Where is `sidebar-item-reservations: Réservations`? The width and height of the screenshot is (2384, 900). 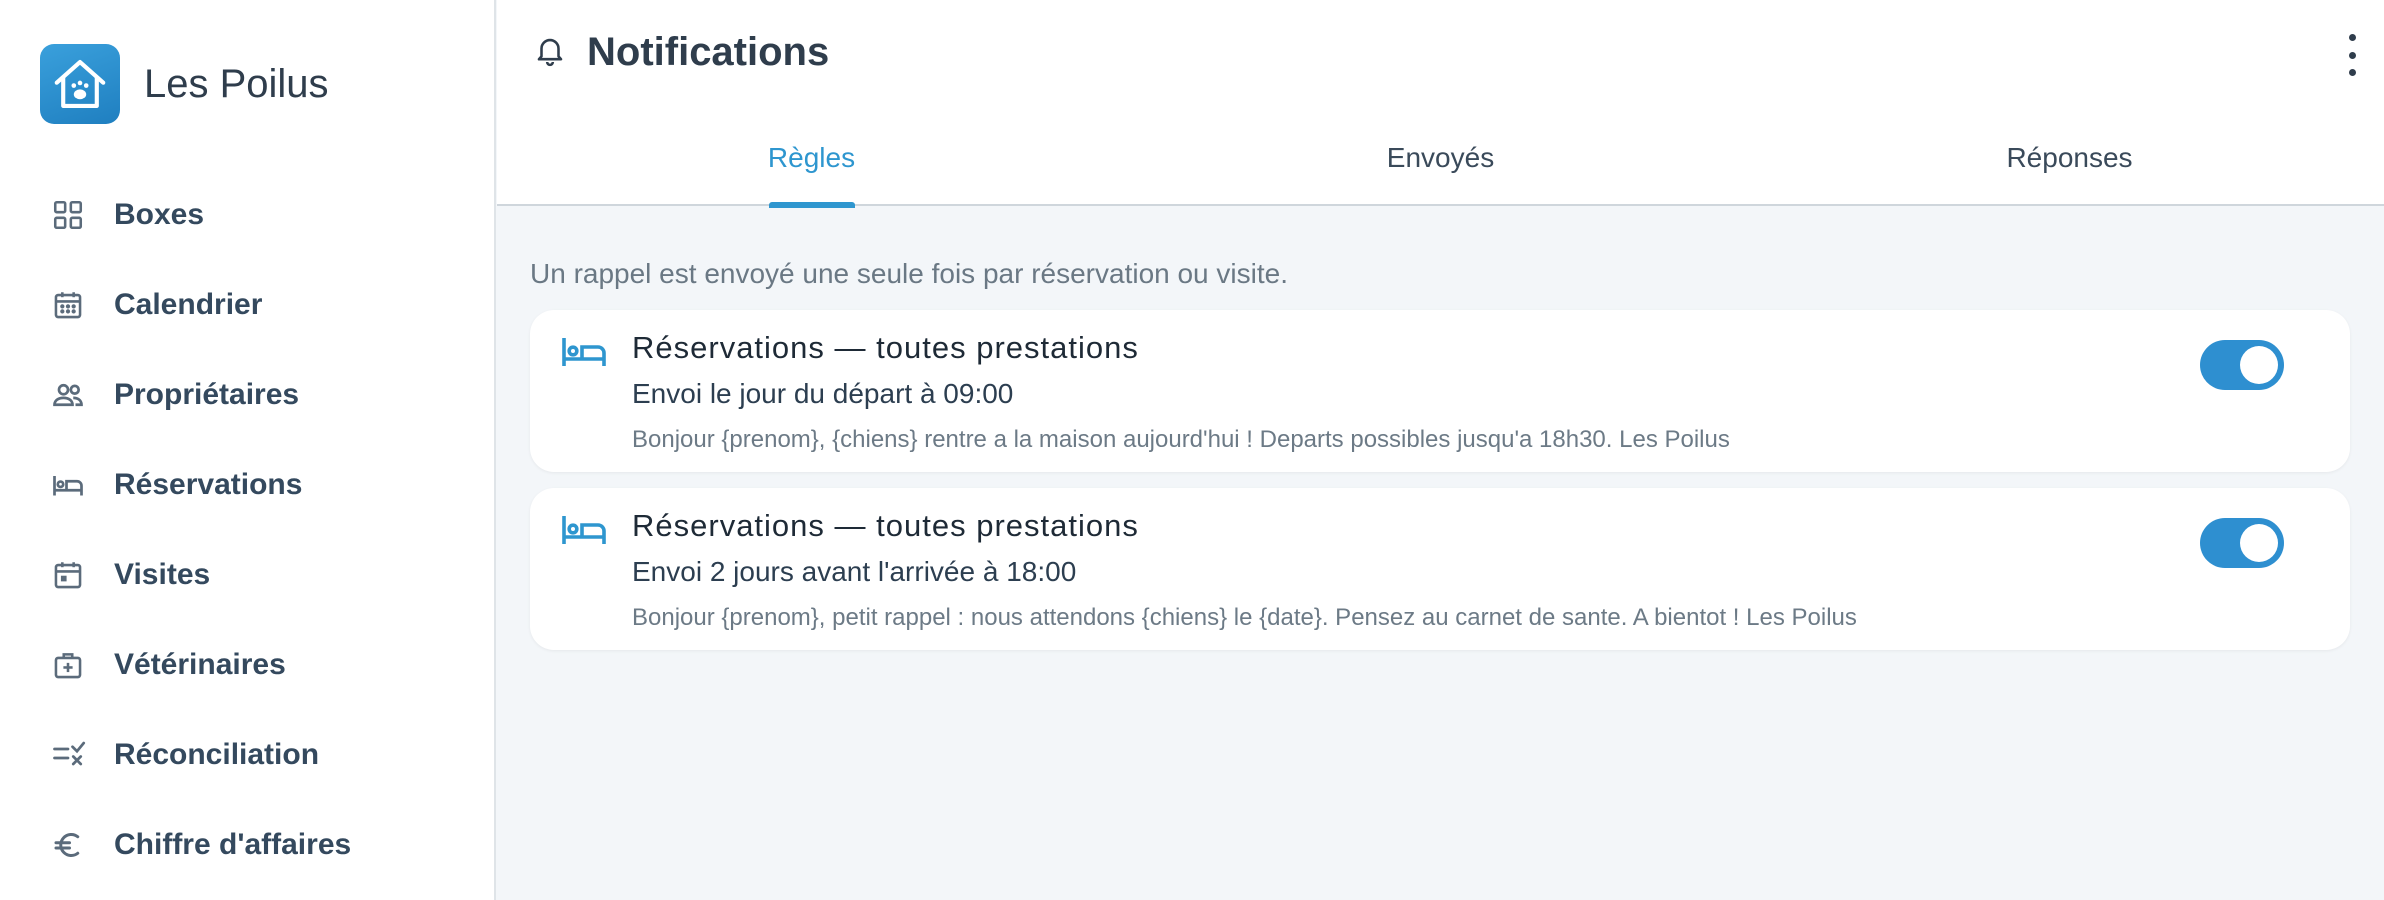 sidebar-item-reservations: Réservations is located at coordinates (247, 485).